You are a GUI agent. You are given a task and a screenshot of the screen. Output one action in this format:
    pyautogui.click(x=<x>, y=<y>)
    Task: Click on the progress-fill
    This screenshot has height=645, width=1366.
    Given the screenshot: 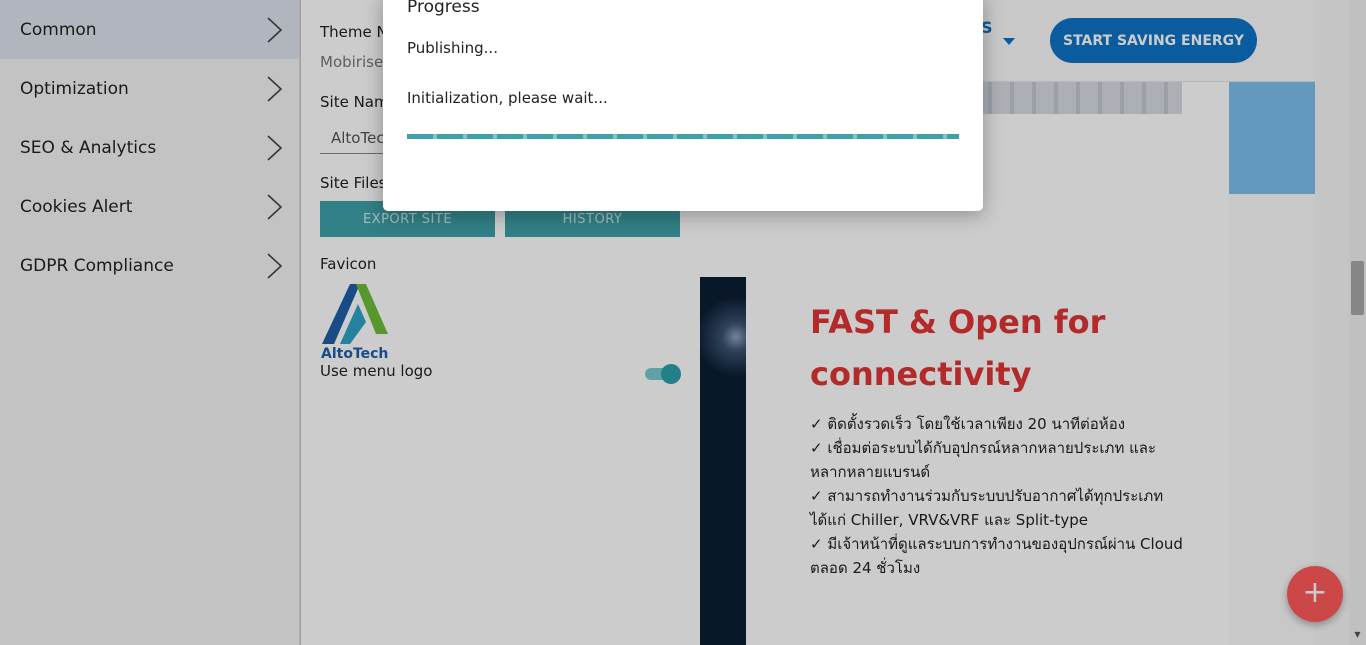 What is the action you would take?
    pyautogui.click(x=683, y=136)
    